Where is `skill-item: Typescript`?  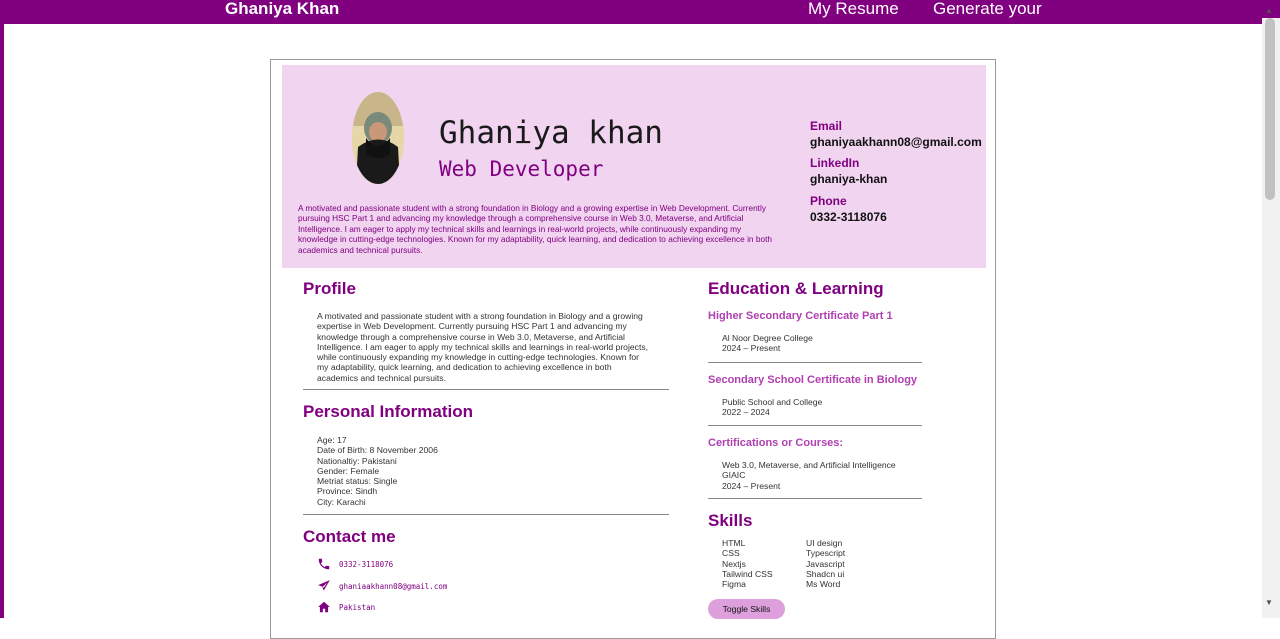
skill-item: Typescript is located at coordinates (826, 553).